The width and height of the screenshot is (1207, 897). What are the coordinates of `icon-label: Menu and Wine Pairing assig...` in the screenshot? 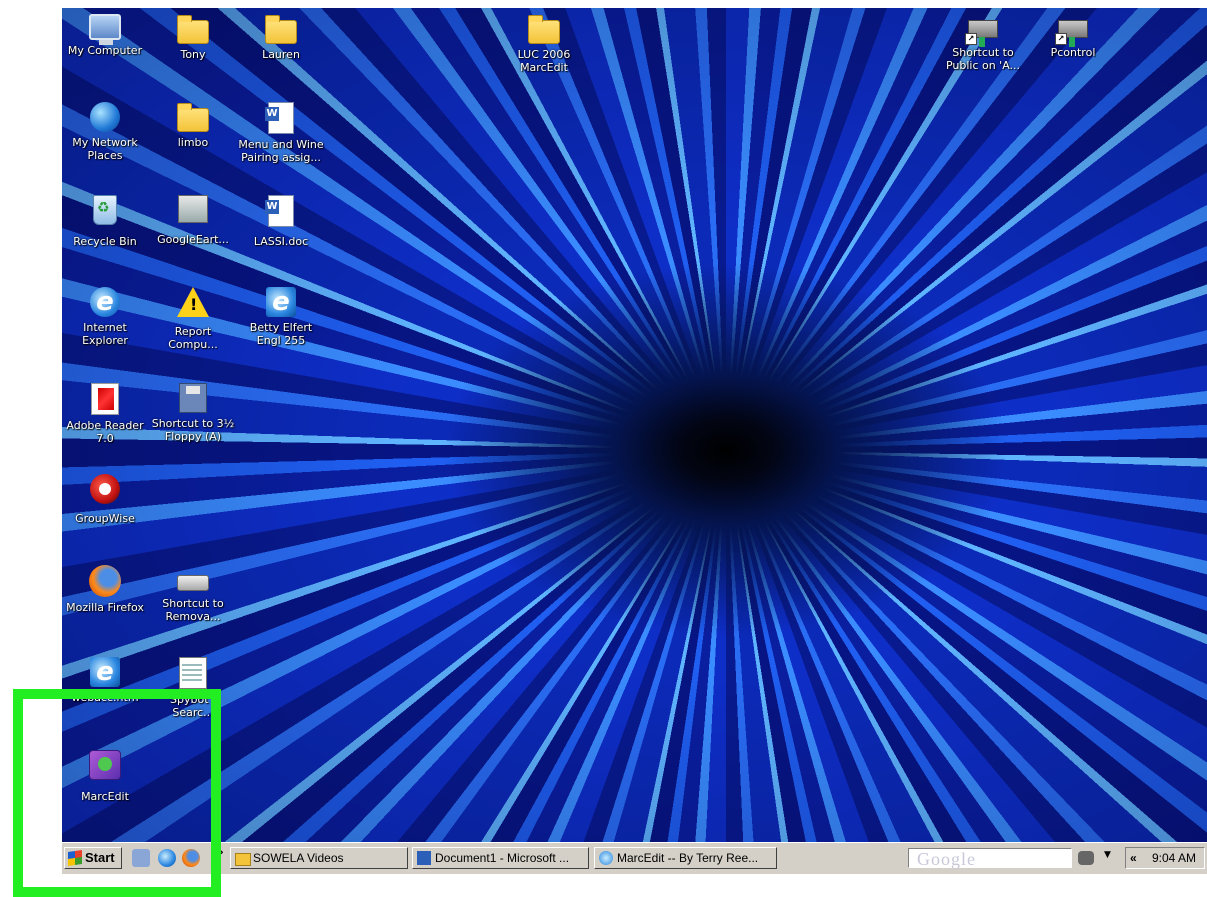 It's located at (281, 151).